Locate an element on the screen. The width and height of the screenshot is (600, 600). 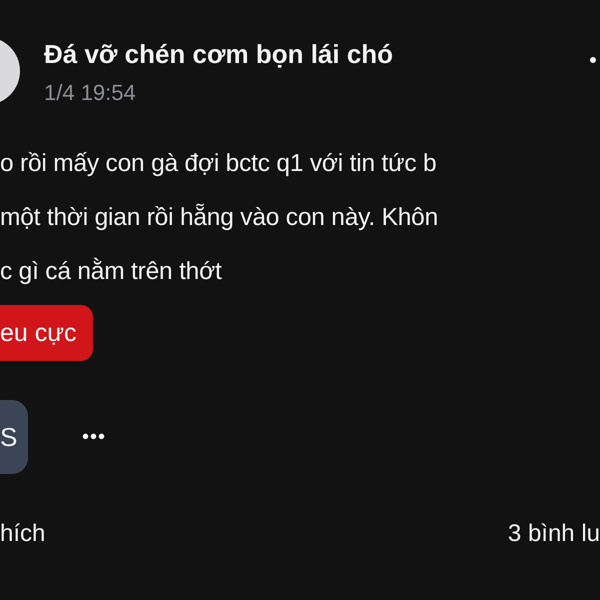
post-time: 1/4 19:54 is located at coordinates (90, 93).